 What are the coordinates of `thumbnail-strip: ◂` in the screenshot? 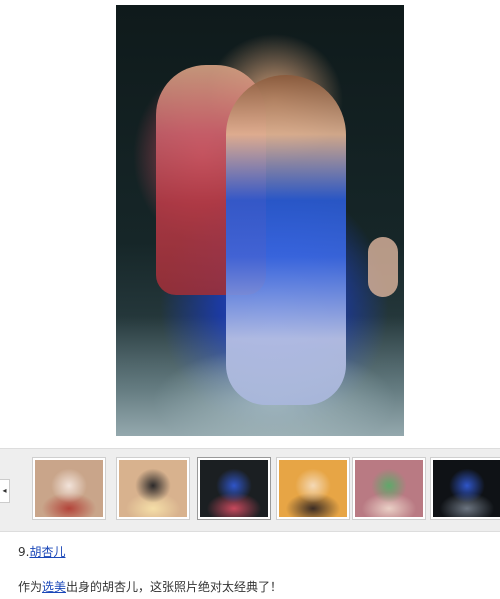 It's located at (250, 490).